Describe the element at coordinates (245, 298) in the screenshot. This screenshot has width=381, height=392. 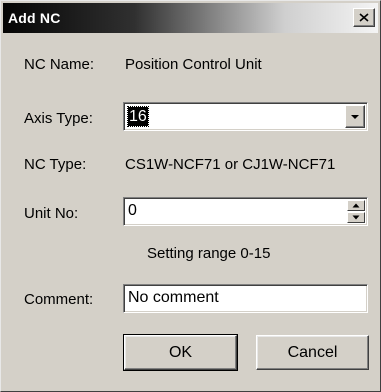
I see `comment-field: No comment` at that location.